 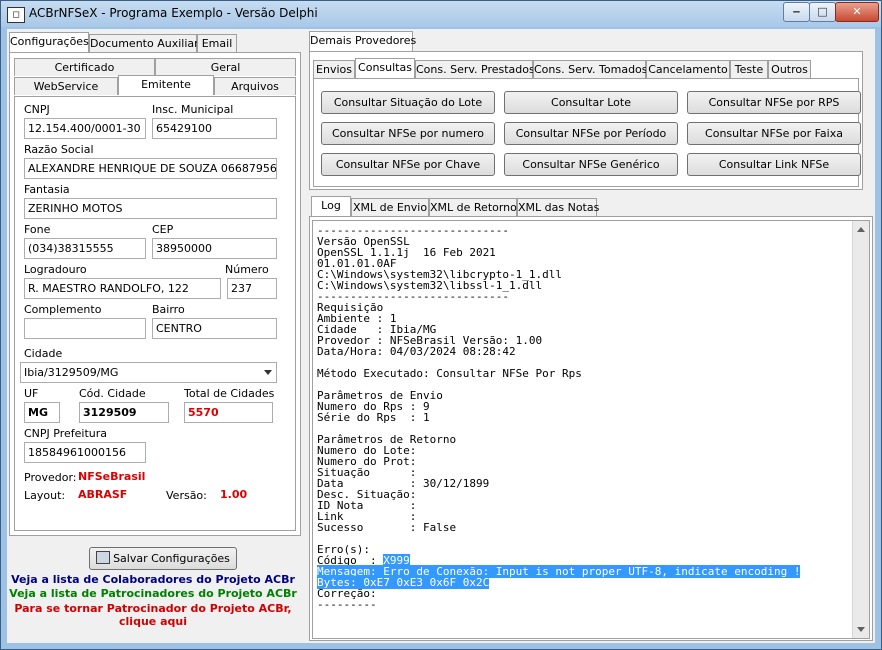 What do you see at coordinates (347, 599) in the screenshot?
I see `log-tail: Correção: ---------` at bounding box center [347, 599].